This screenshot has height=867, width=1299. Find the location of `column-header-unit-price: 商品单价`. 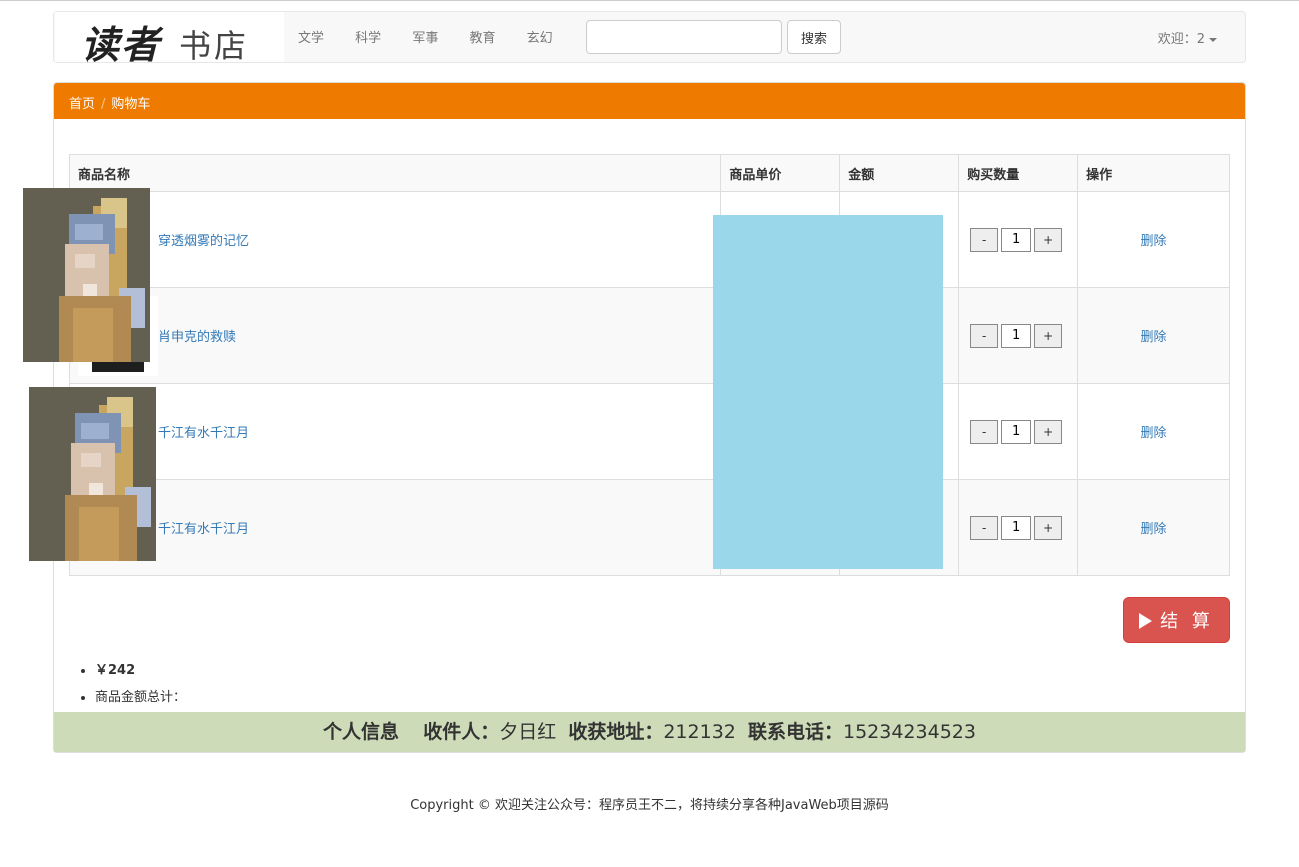

column-header-unit-price: 商品单价 is located at coordinates (780, 173).